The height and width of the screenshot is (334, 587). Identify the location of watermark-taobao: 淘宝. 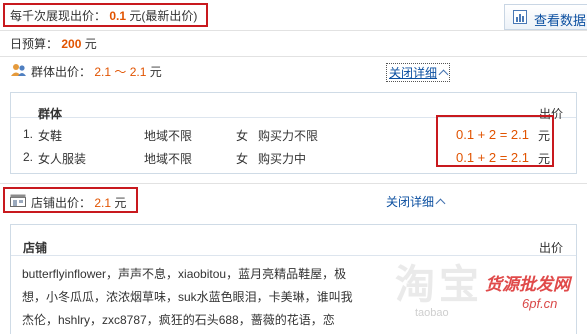
(439, 285).